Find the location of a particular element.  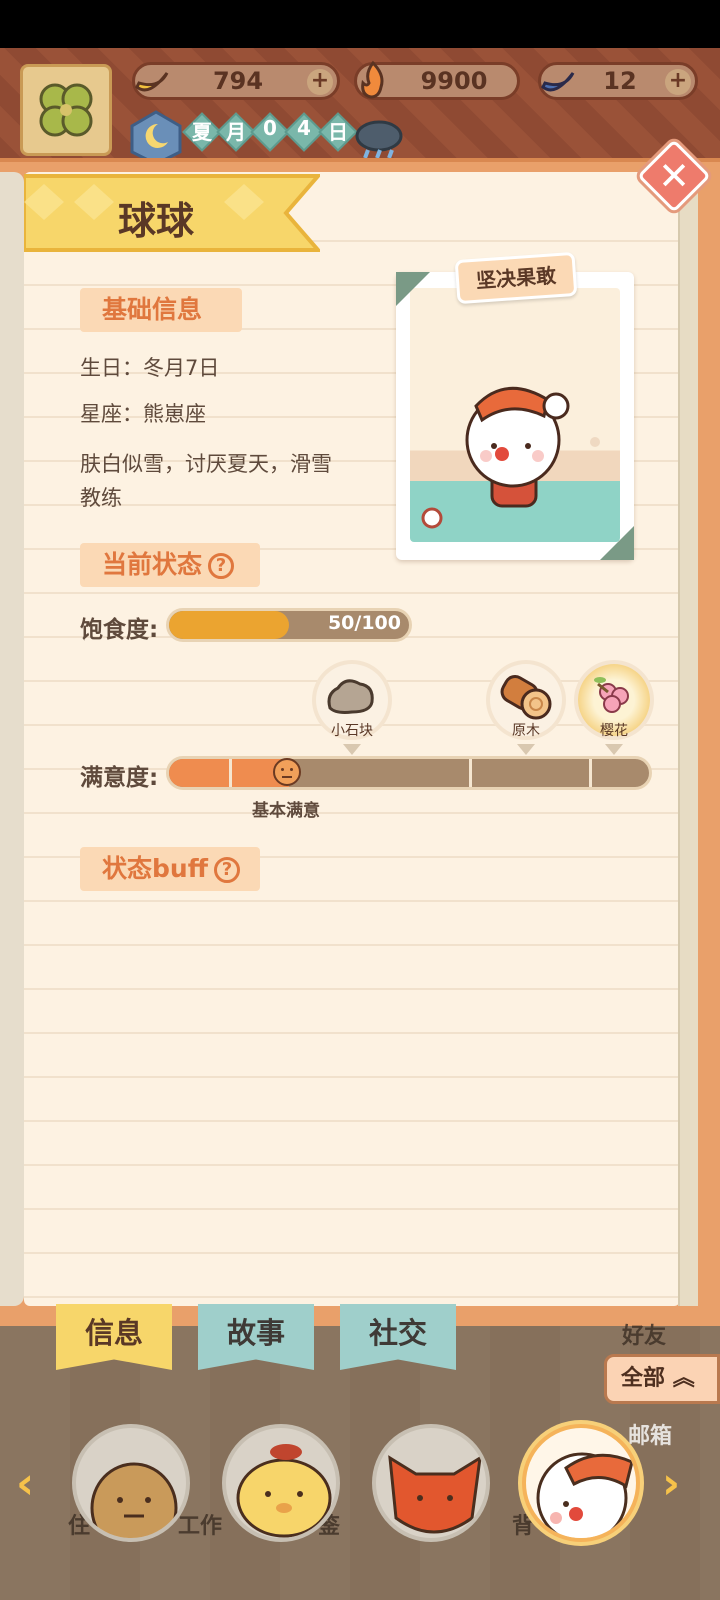

satisfaction-face-icon is located at coordinates (287, 772).